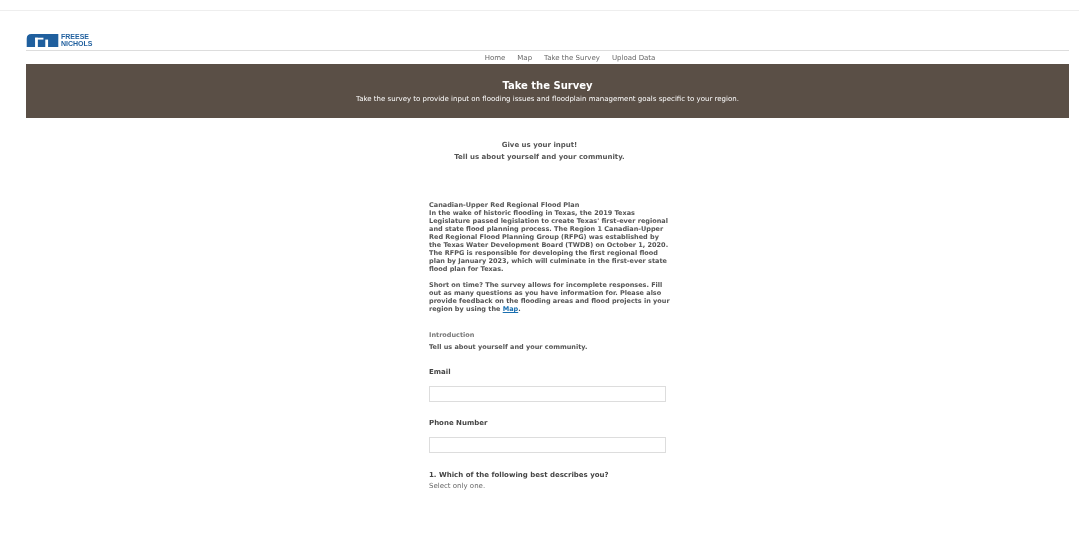  I want to click on banner-title: Take the Survey, so click(547, 85).